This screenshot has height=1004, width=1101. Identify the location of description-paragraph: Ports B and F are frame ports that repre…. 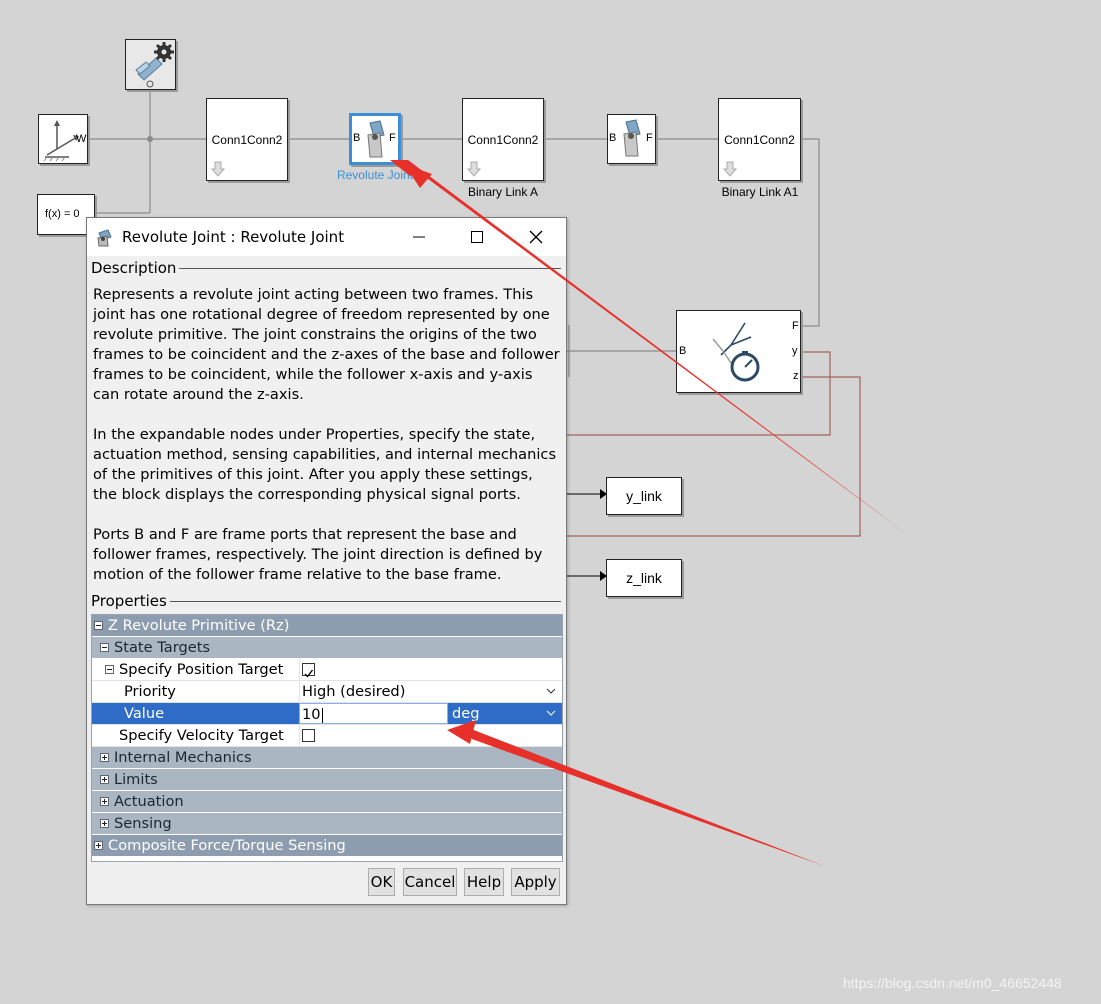
(318, 554).